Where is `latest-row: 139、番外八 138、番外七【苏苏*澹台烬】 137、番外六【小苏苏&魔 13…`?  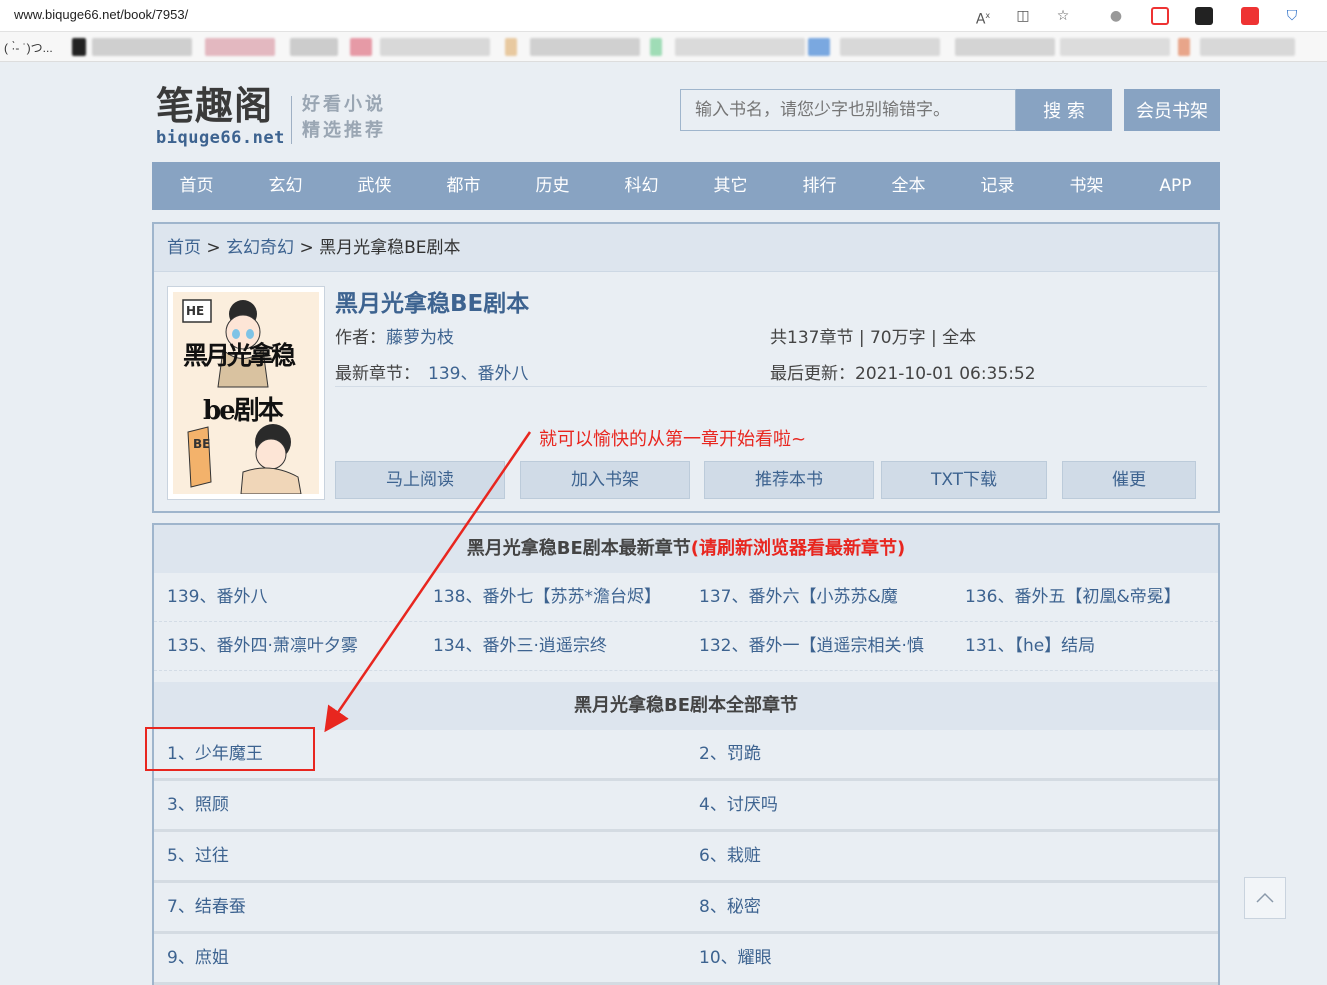
latest-row: 139、番外八 138、番外七【苏苏*澹台烬】 137、番外六【小苏苏&魔 13… is located at coordinates (686, 597).